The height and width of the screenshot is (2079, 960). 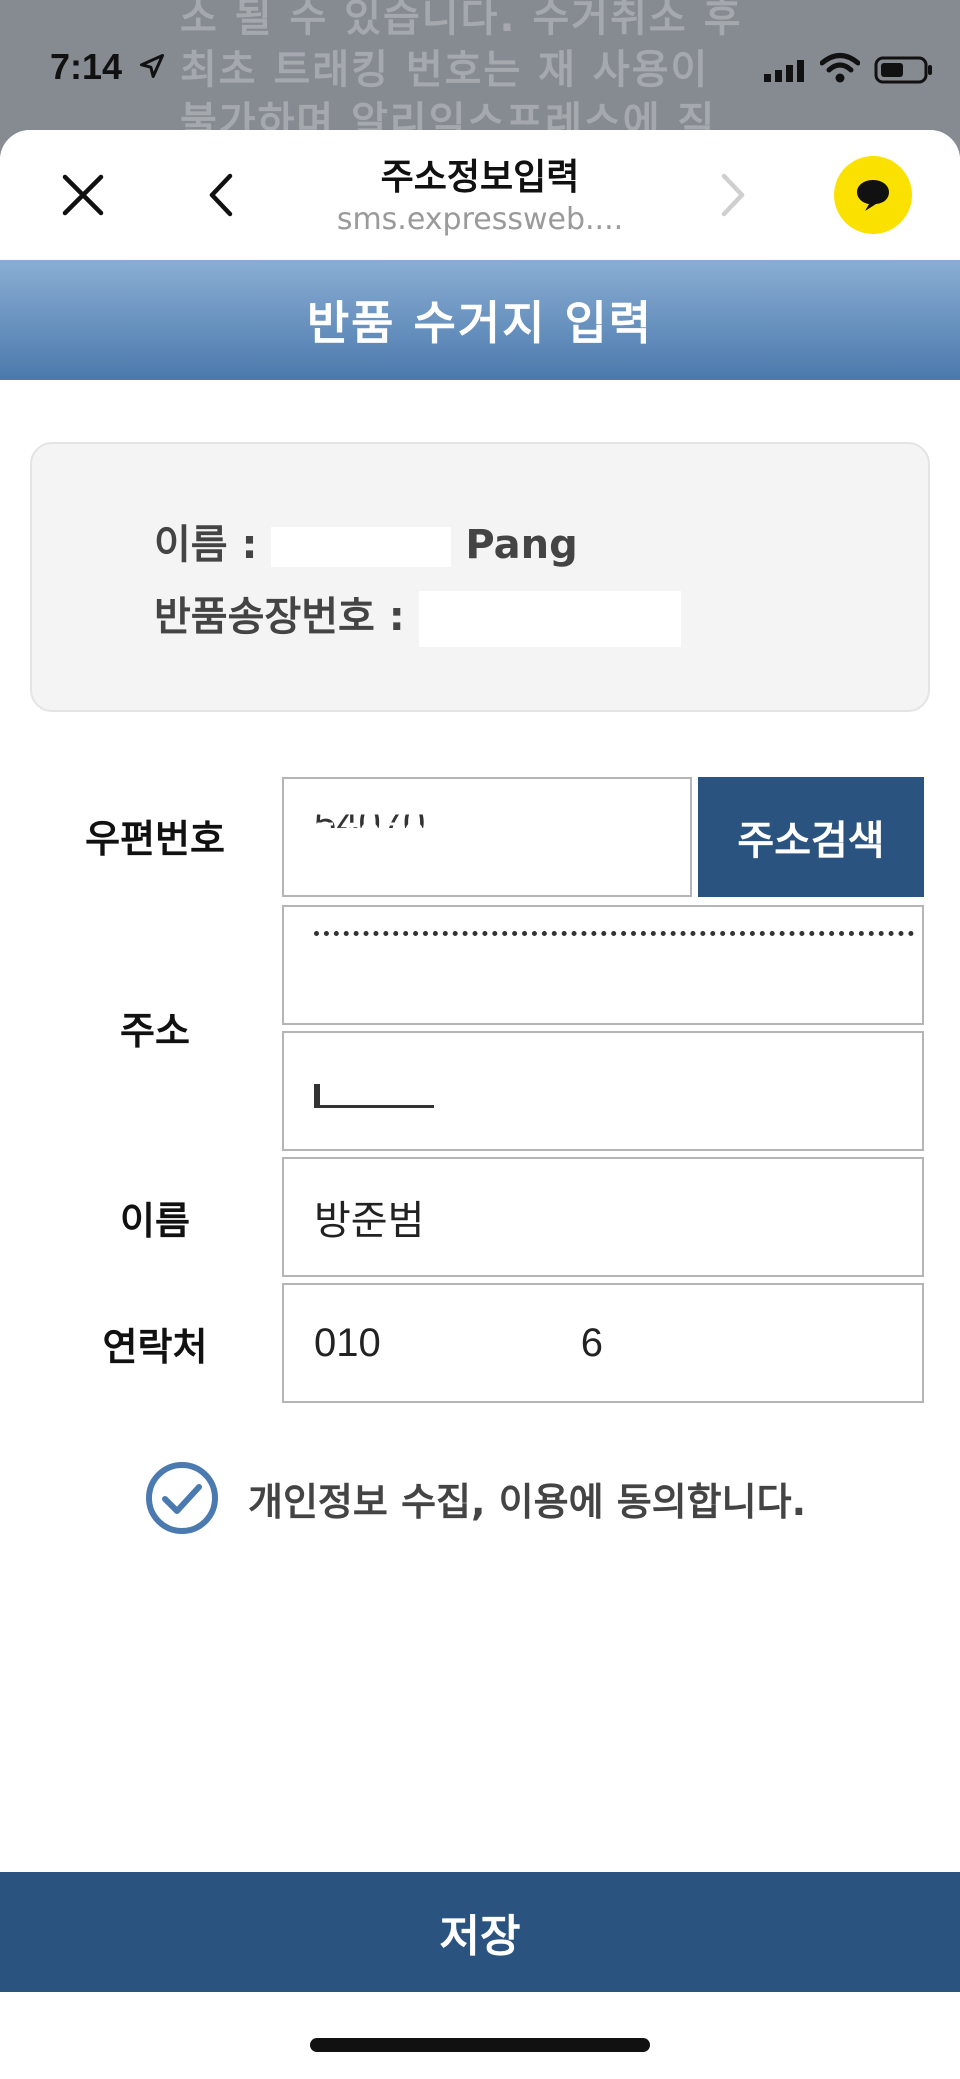 I want to click on consent-label: 개인정보 수집, 이용에 동의합니다., so click(x=527, y=1501).